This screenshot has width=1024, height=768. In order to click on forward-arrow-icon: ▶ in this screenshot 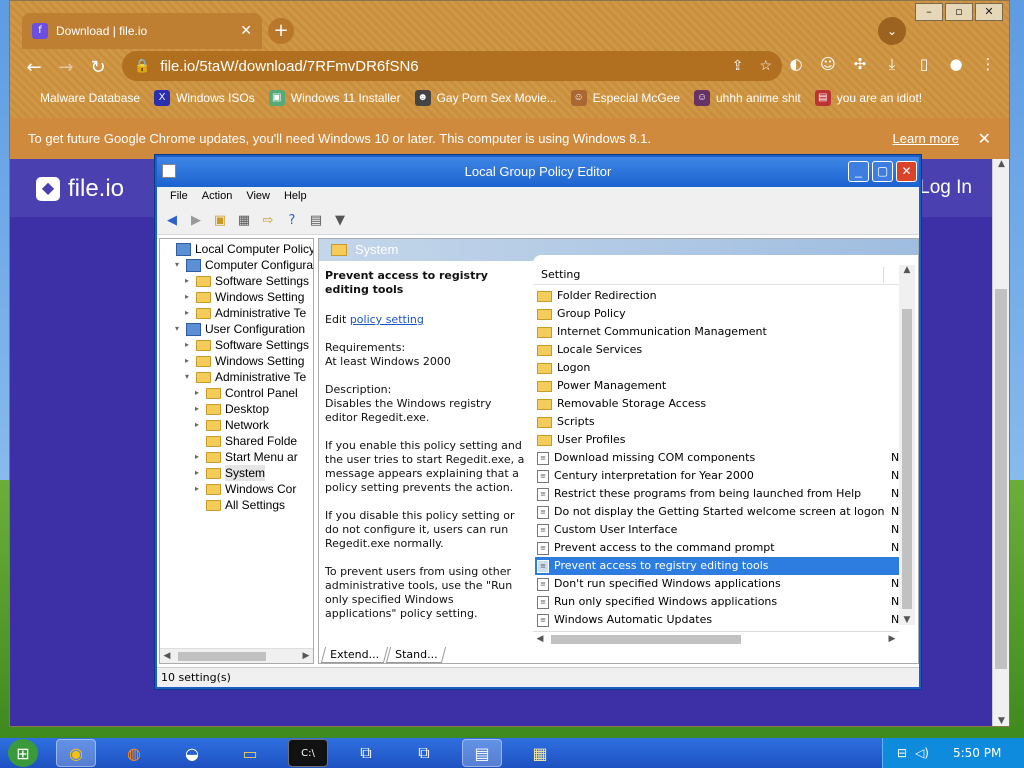, I will do `click(196, 221)`.